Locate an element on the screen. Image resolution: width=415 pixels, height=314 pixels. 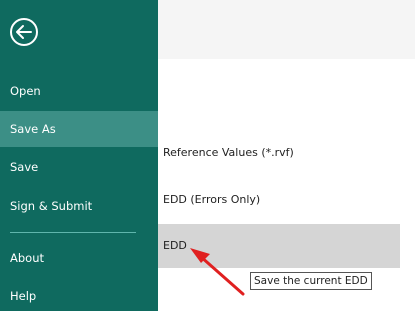
option-edd-errors-only: EDD (Errors Only) is located at coordinates (279, 200).